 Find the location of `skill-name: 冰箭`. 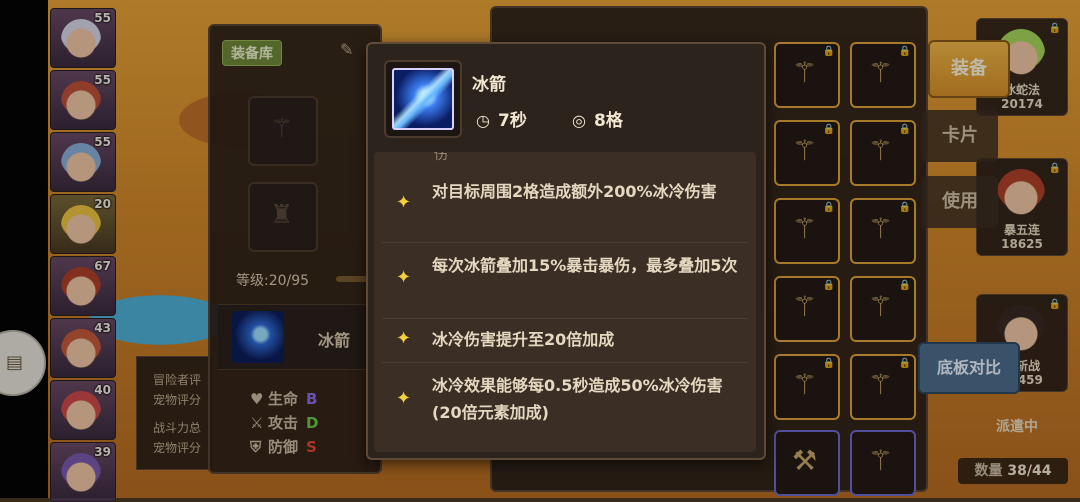

skill-name: 冰箭 is located at coordinates (489, 85).